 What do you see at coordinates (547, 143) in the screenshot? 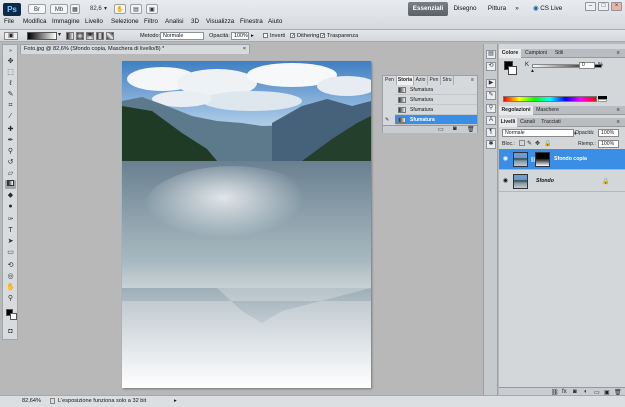
I see `lock-all-icon: 🔒` at bounding box center [547, 143].